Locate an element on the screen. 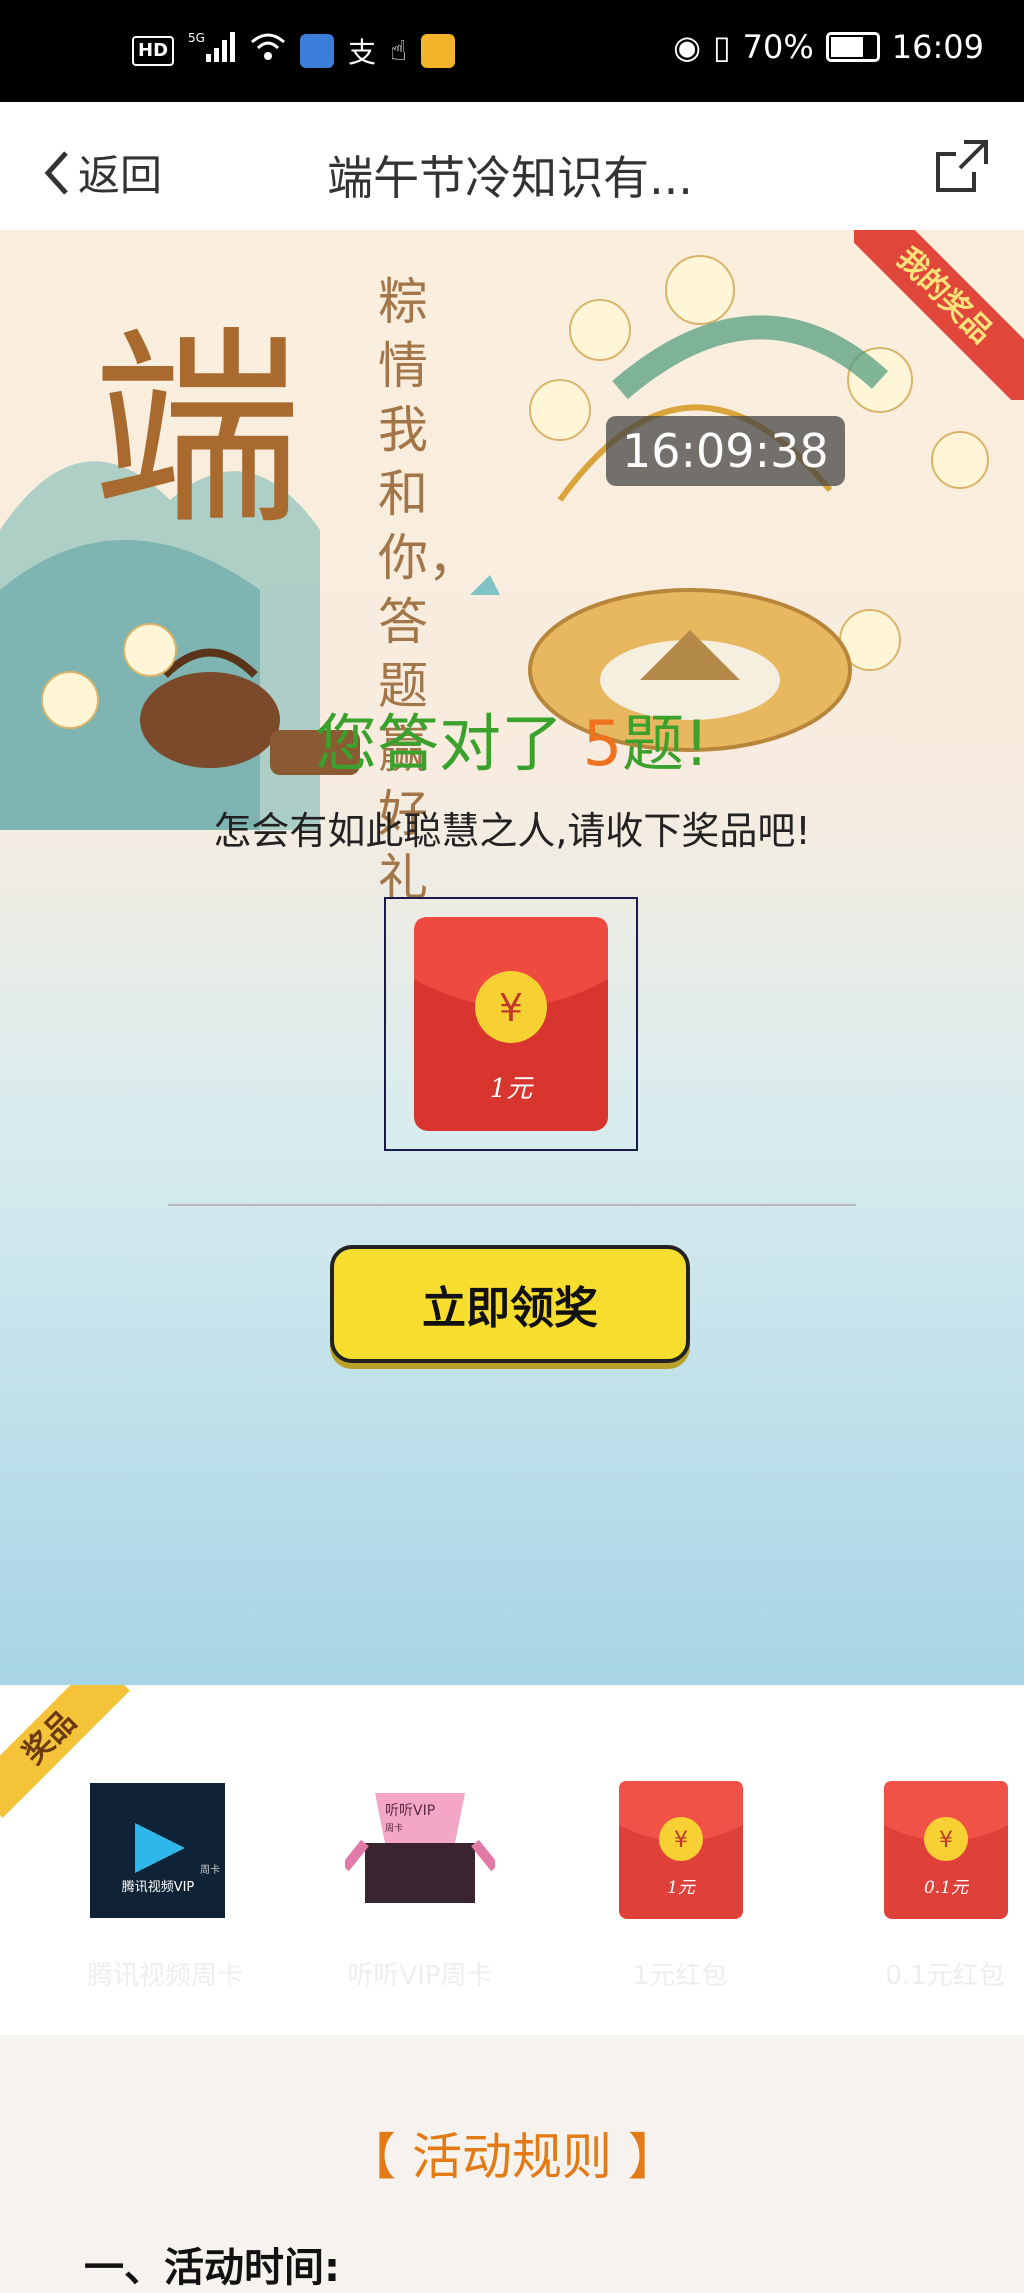  festival-big-character: 端 is located at coordinates (197, 430).